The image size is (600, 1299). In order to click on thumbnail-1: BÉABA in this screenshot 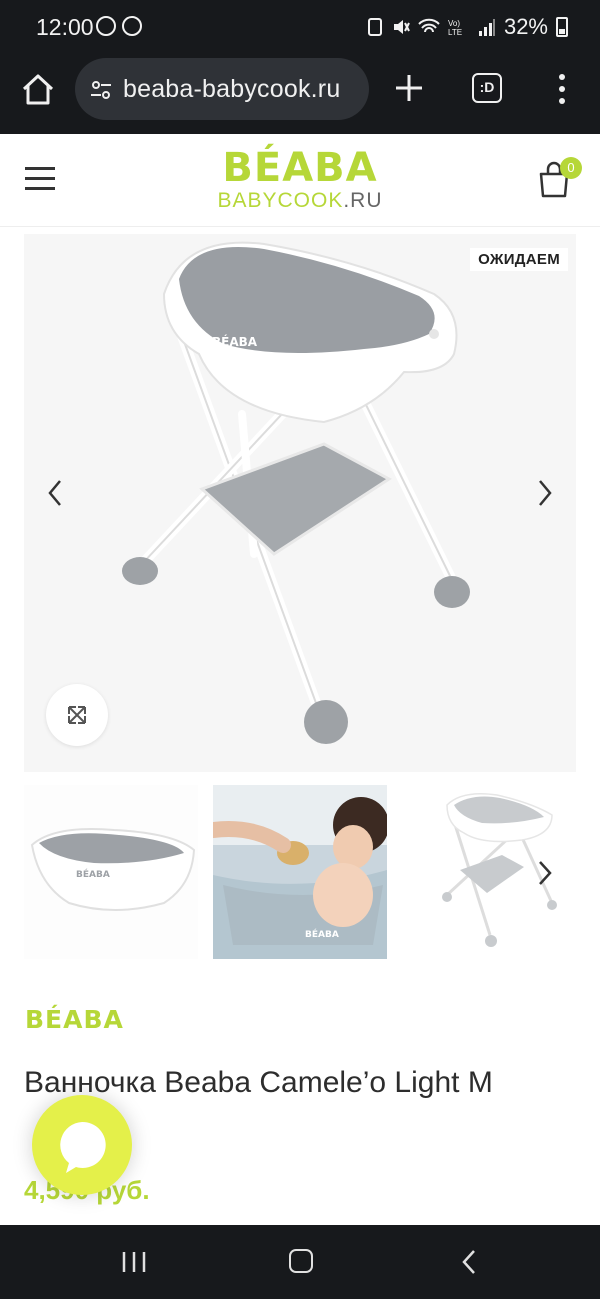, I will do `click(111, 872)`.